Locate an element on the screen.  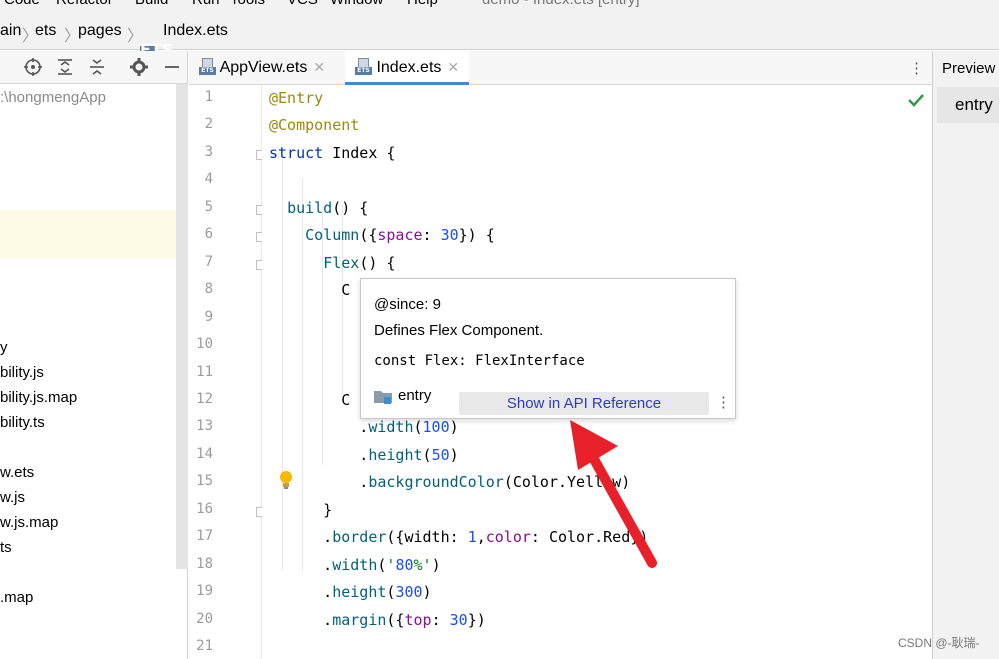
line-number: 10 is located at coordinates (204, 344).